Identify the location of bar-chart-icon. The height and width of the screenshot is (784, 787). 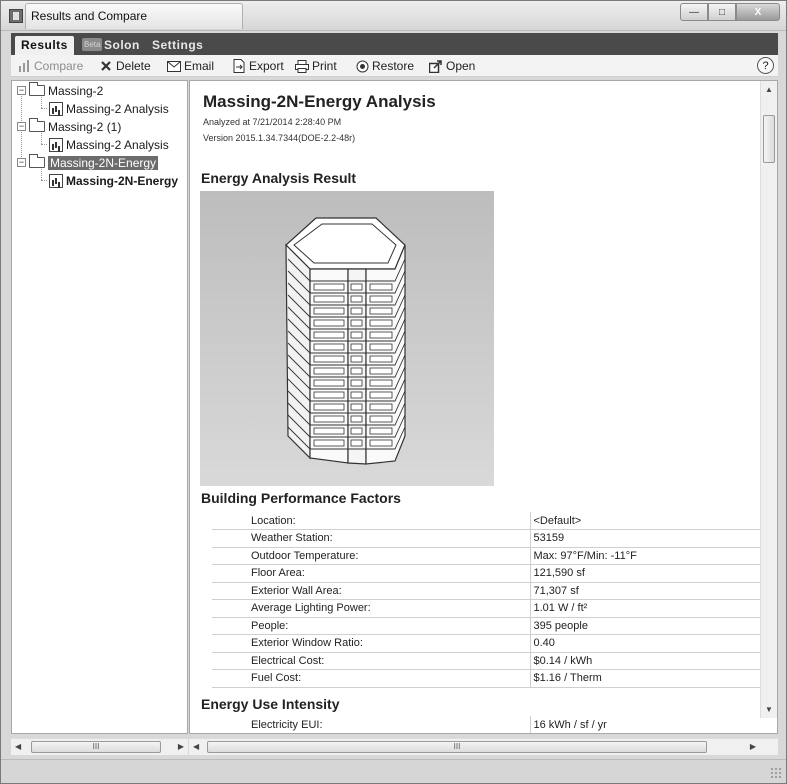
(24, 66).